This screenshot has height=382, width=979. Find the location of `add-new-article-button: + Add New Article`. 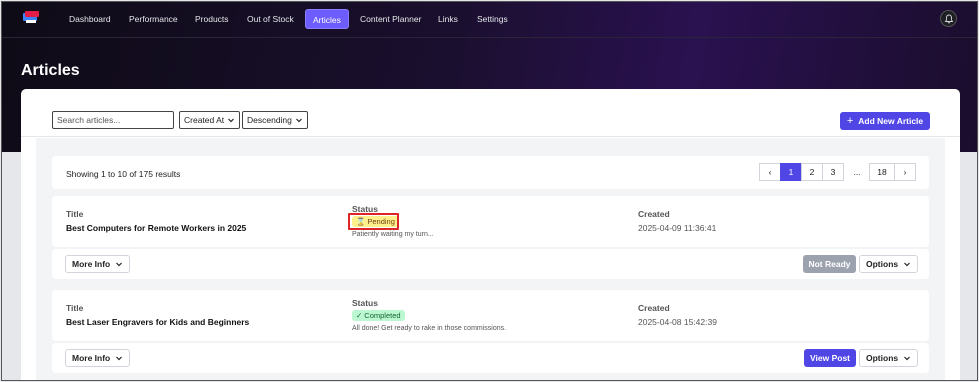

add-new-article-button: + Add New Article is located at coordinates (885, 121).